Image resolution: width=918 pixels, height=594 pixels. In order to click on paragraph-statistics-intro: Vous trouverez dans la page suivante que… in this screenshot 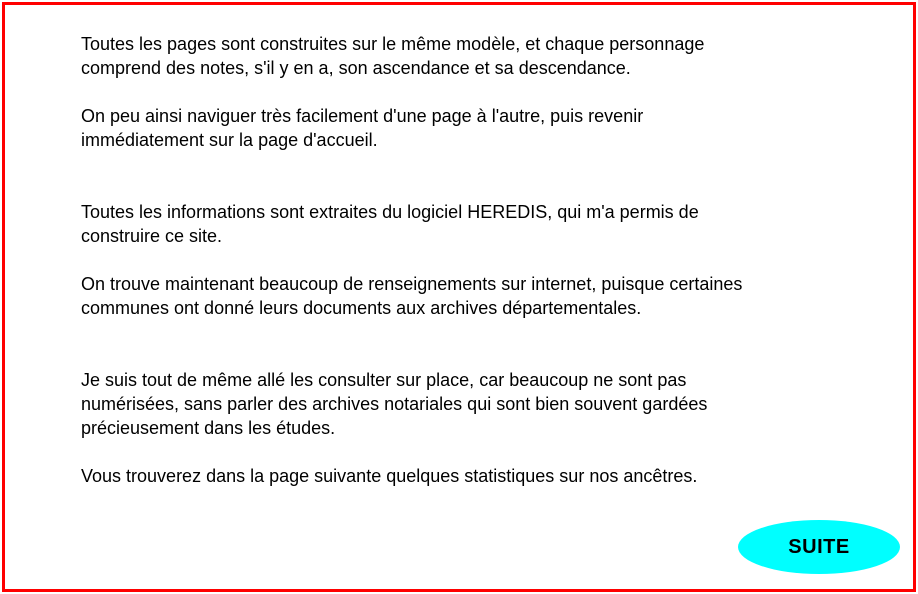, I will do `click(389, 476)`.